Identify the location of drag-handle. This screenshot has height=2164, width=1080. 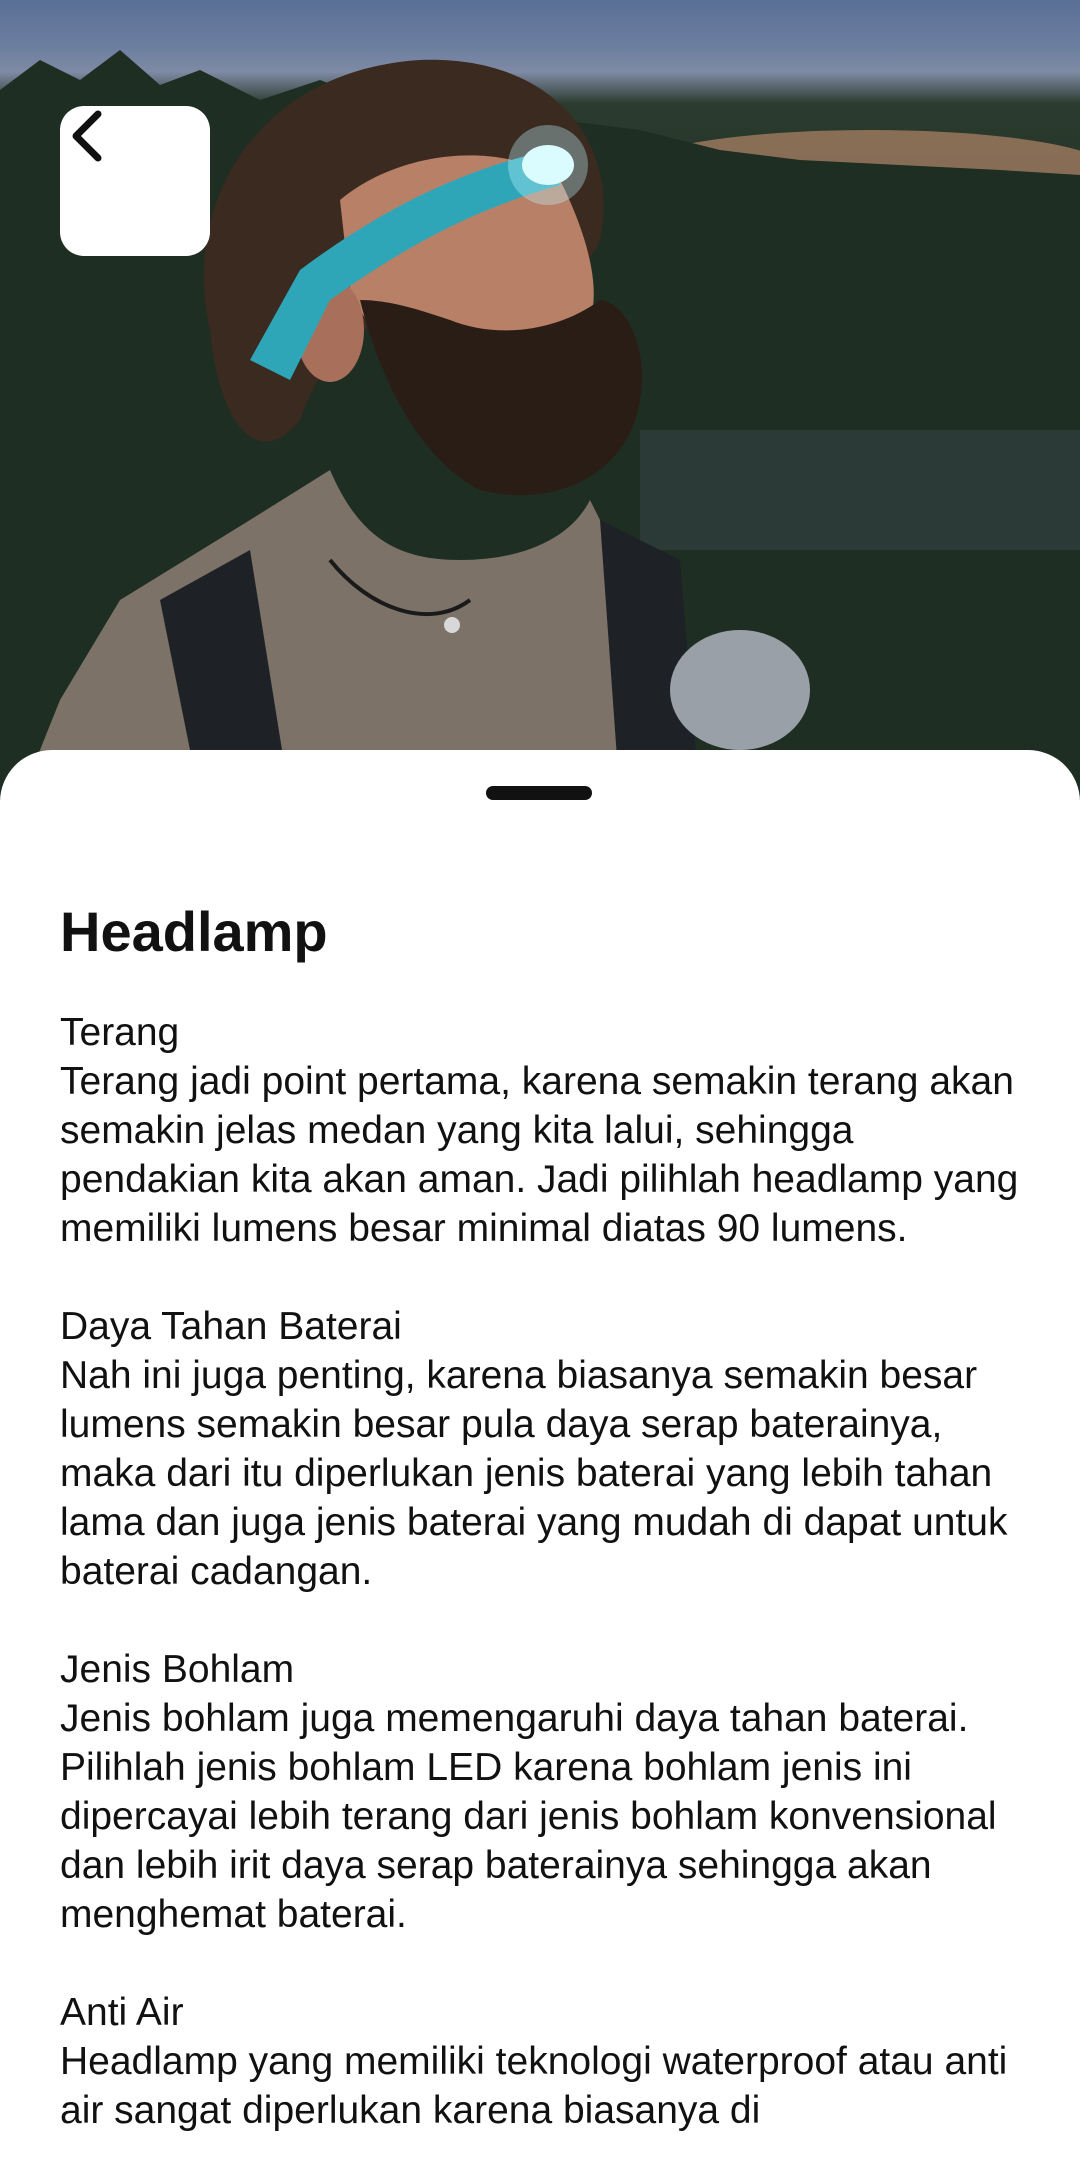
(539, 793).